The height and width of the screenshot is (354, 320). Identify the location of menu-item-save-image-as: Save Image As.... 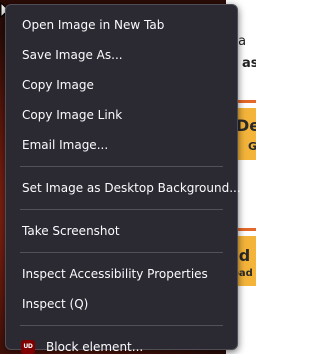
(121, 55).